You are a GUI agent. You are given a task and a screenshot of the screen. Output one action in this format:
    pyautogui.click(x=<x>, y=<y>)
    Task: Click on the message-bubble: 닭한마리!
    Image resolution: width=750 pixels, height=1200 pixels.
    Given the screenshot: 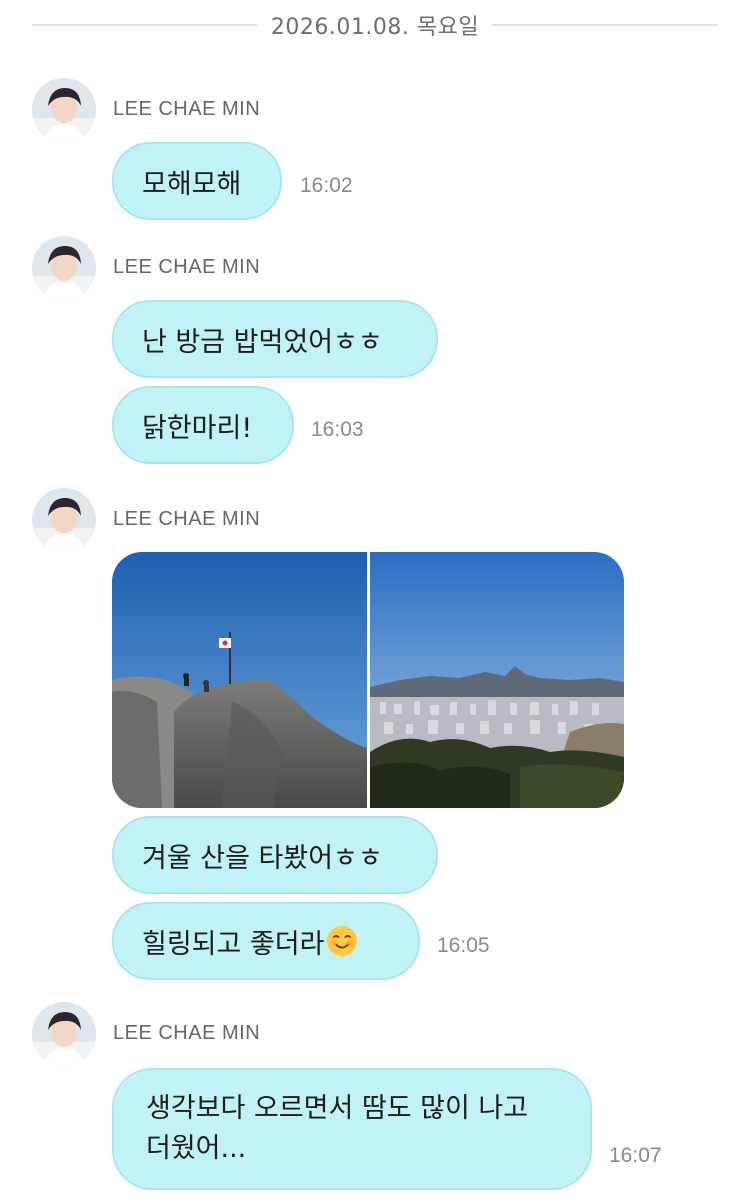 What is the action you would take?
    pyautogui.click(x=203, y=425)
    